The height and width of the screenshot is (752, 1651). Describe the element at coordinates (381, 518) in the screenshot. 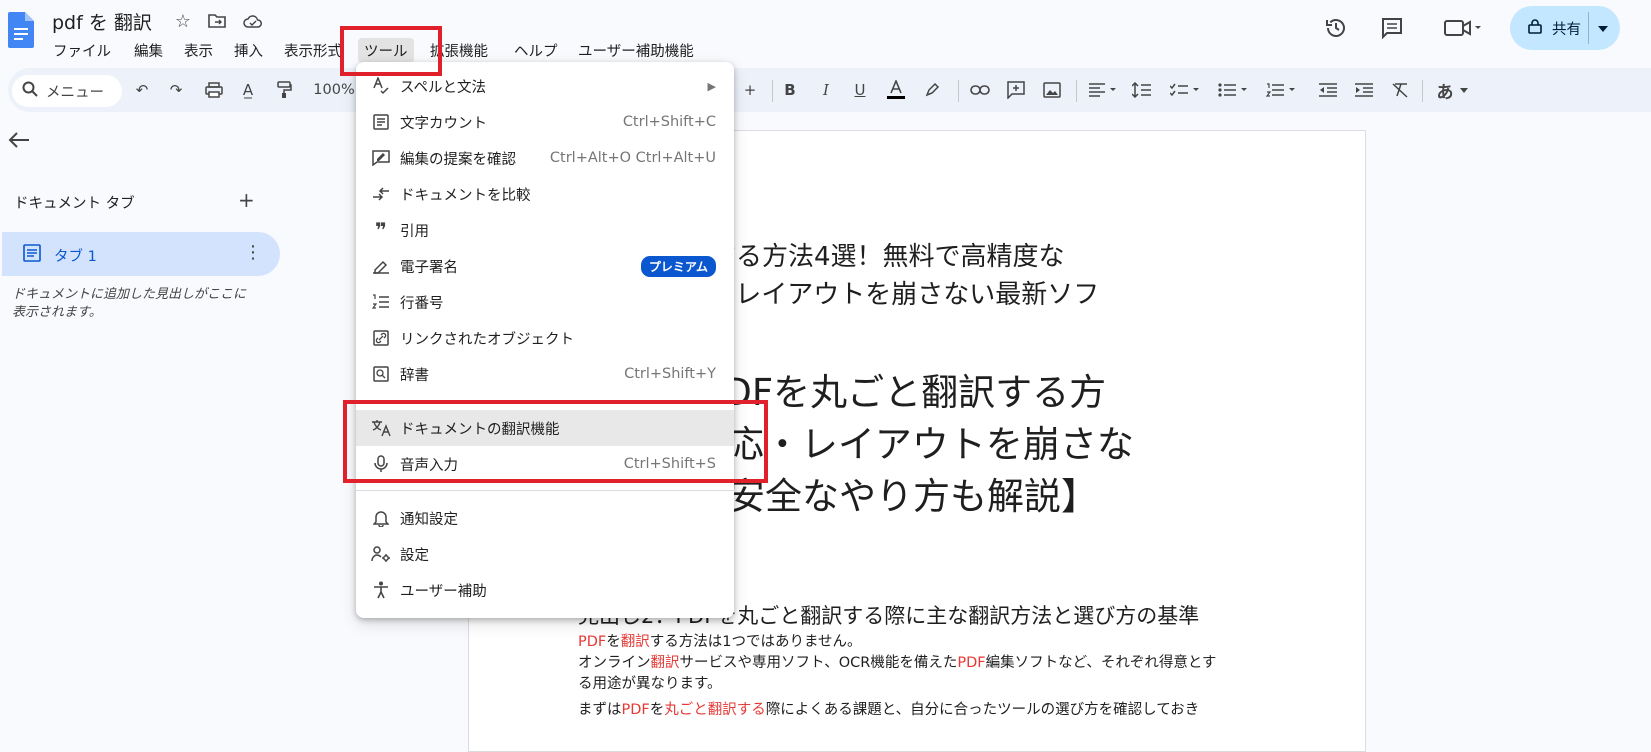

I see `bell-icon` at that location.